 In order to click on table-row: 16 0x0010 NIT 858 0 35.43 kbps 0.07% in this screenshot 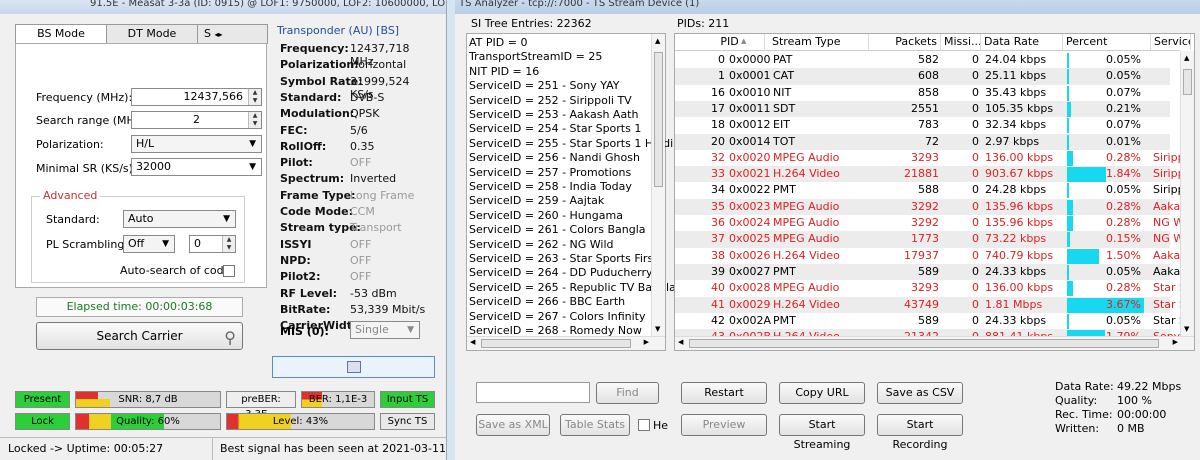, I will do `click(922, 93)`.